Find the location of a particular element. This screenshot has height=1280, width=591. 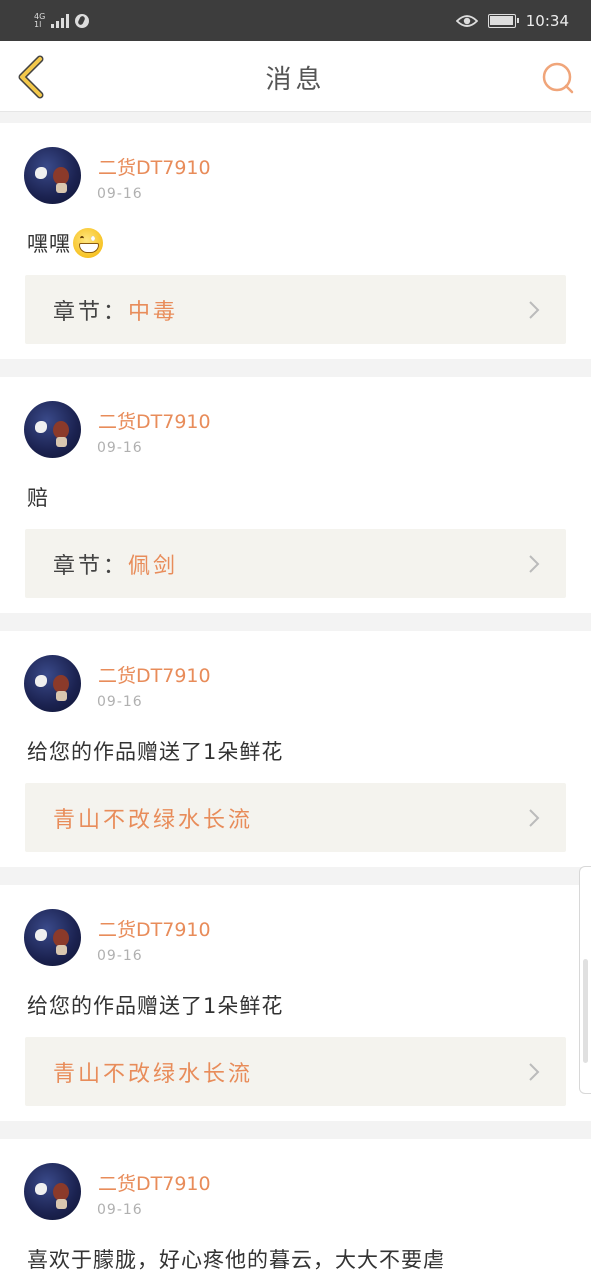

link-value: 佩剑 is located at coordinates (153, 566).